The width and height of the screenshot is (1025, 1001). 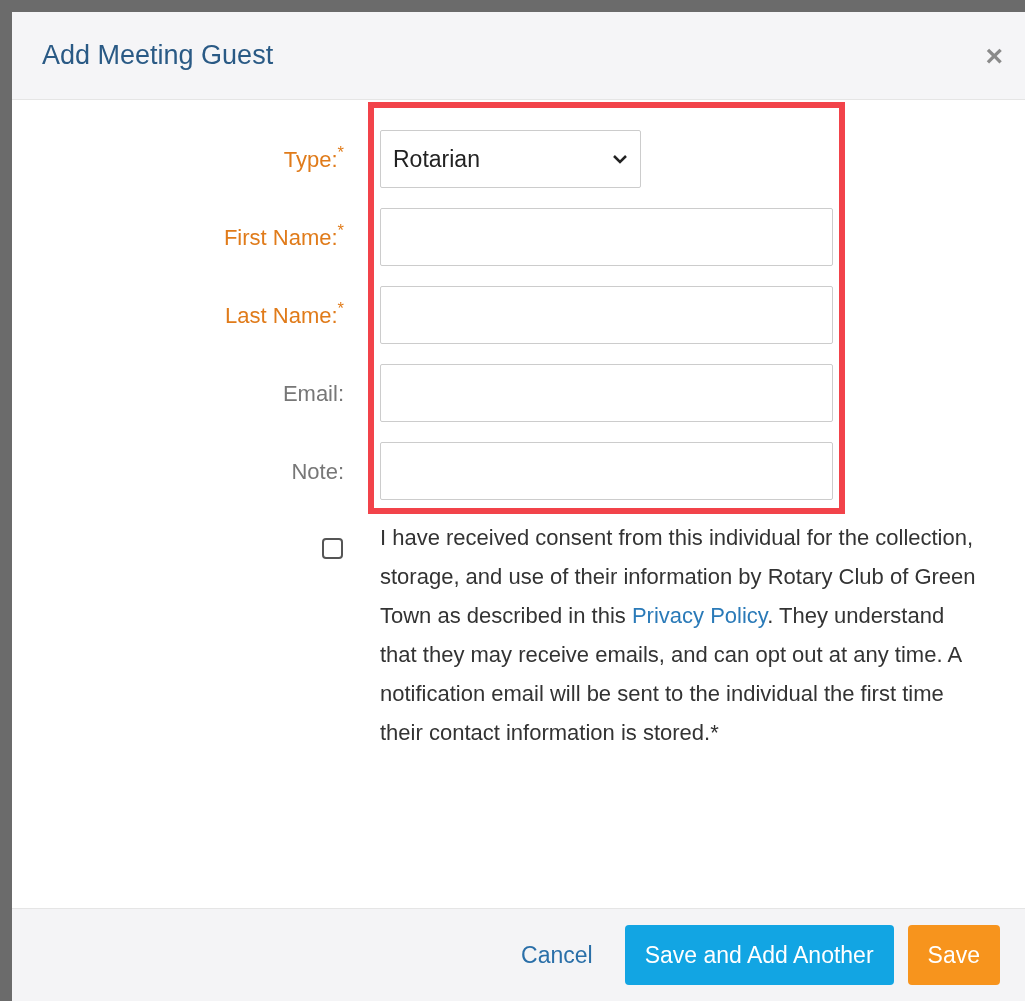 I want to click on cancel-link: Cancel, so click(x=557, y=955).